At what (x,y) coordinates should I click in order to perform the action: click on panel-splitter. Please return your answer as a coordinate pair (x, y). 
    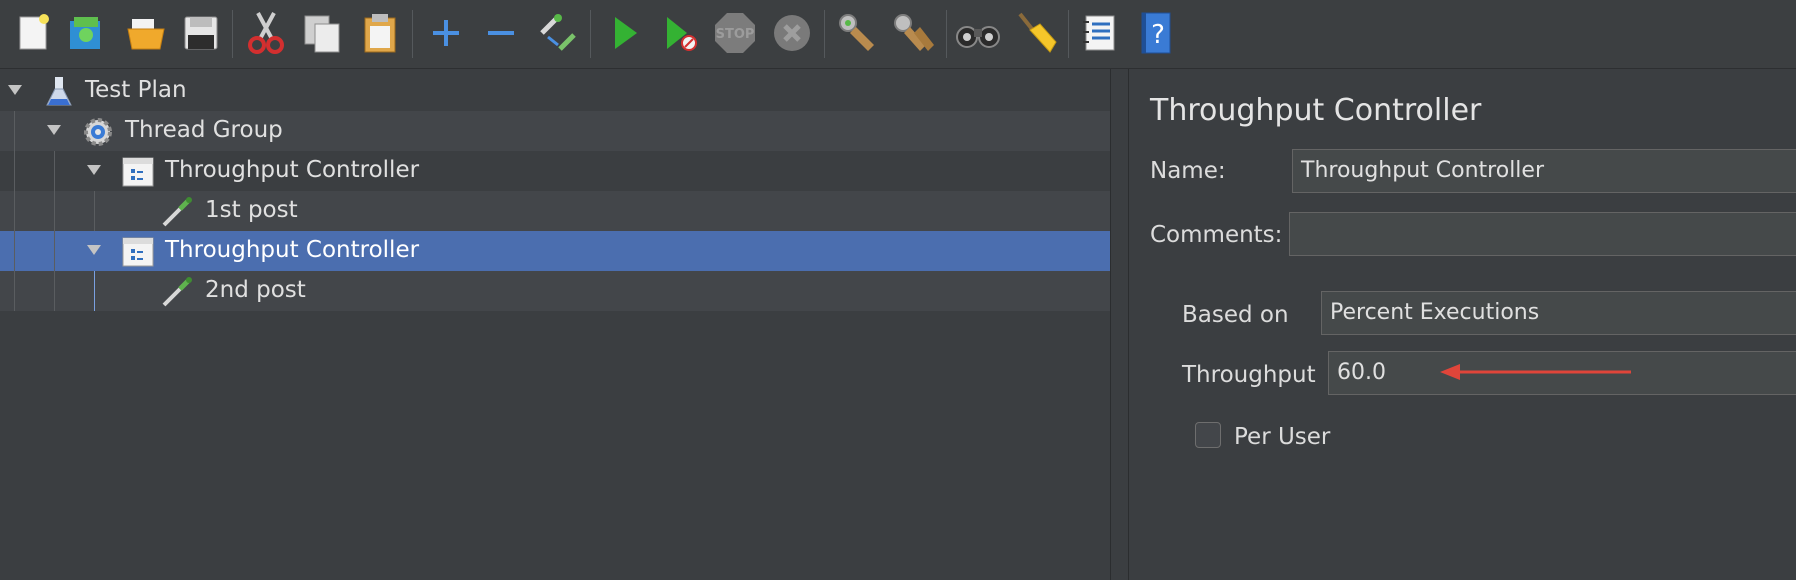
    Looking at the image, I should click on (1119, 324).